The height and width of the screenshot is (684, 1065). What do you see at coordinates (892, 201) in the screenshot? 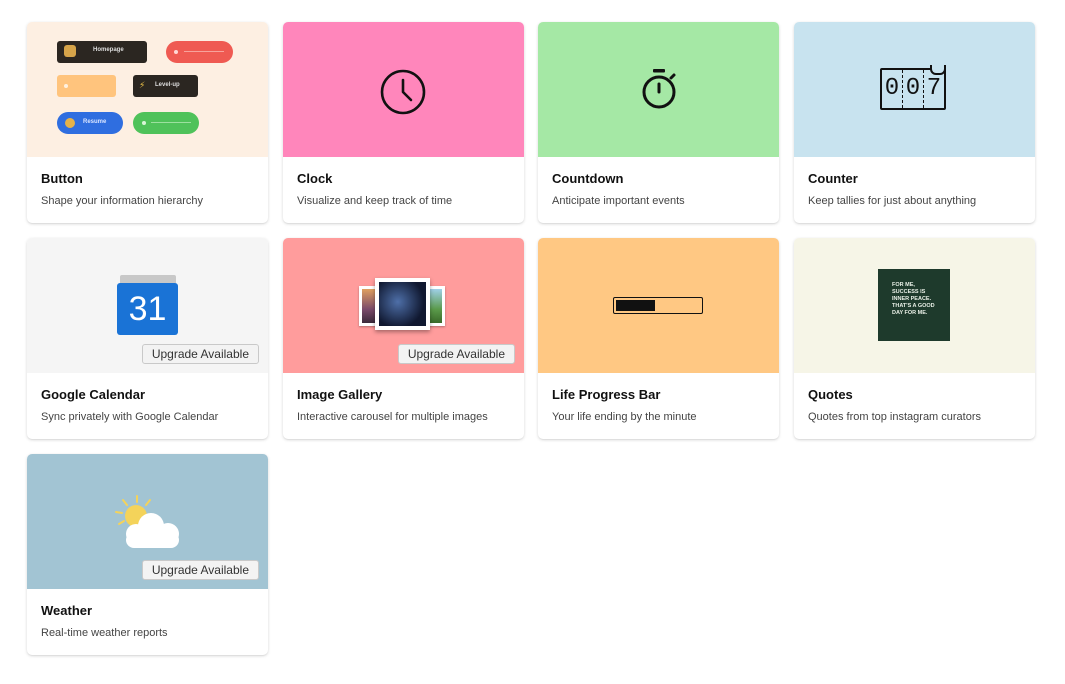
I see `card-description: Keep tallies for just about anything` at bounding box center [892, 201].